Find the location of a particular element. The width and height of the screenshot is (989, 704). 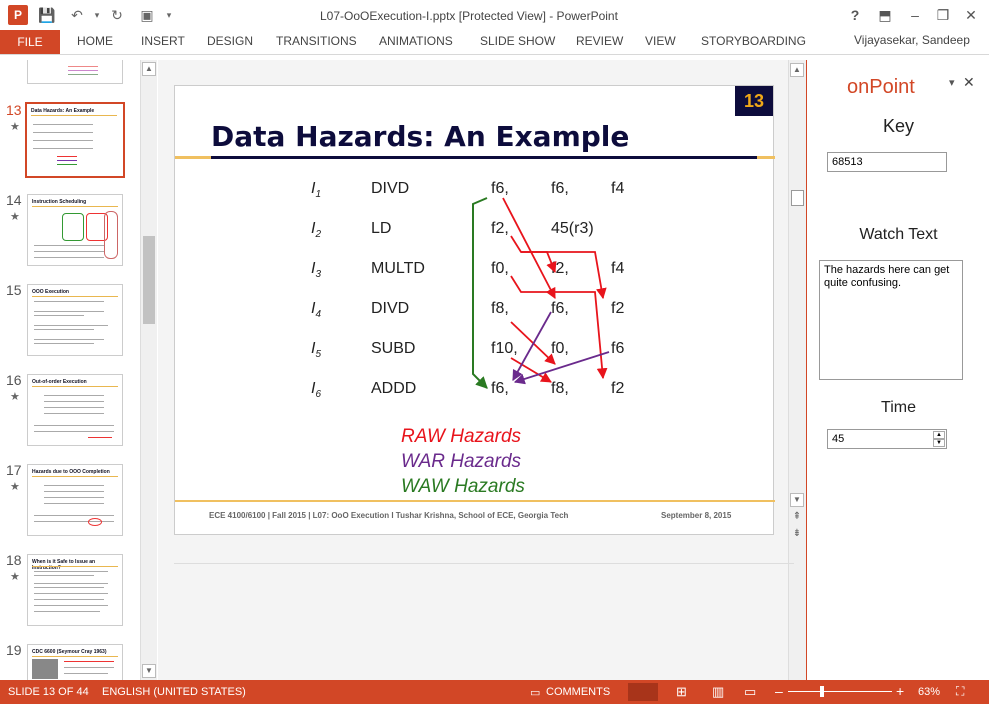

slide-thumbnail-14: Instruction Scheduling is located at coordinates (75, 230).